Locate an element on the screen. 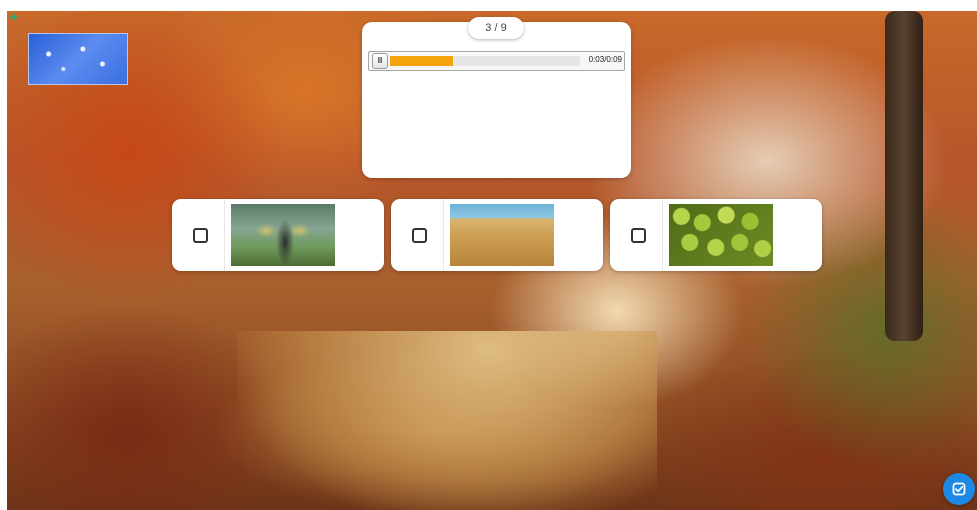  audio-player: II 0:03/0:09 is located at coordinates (496, 61).